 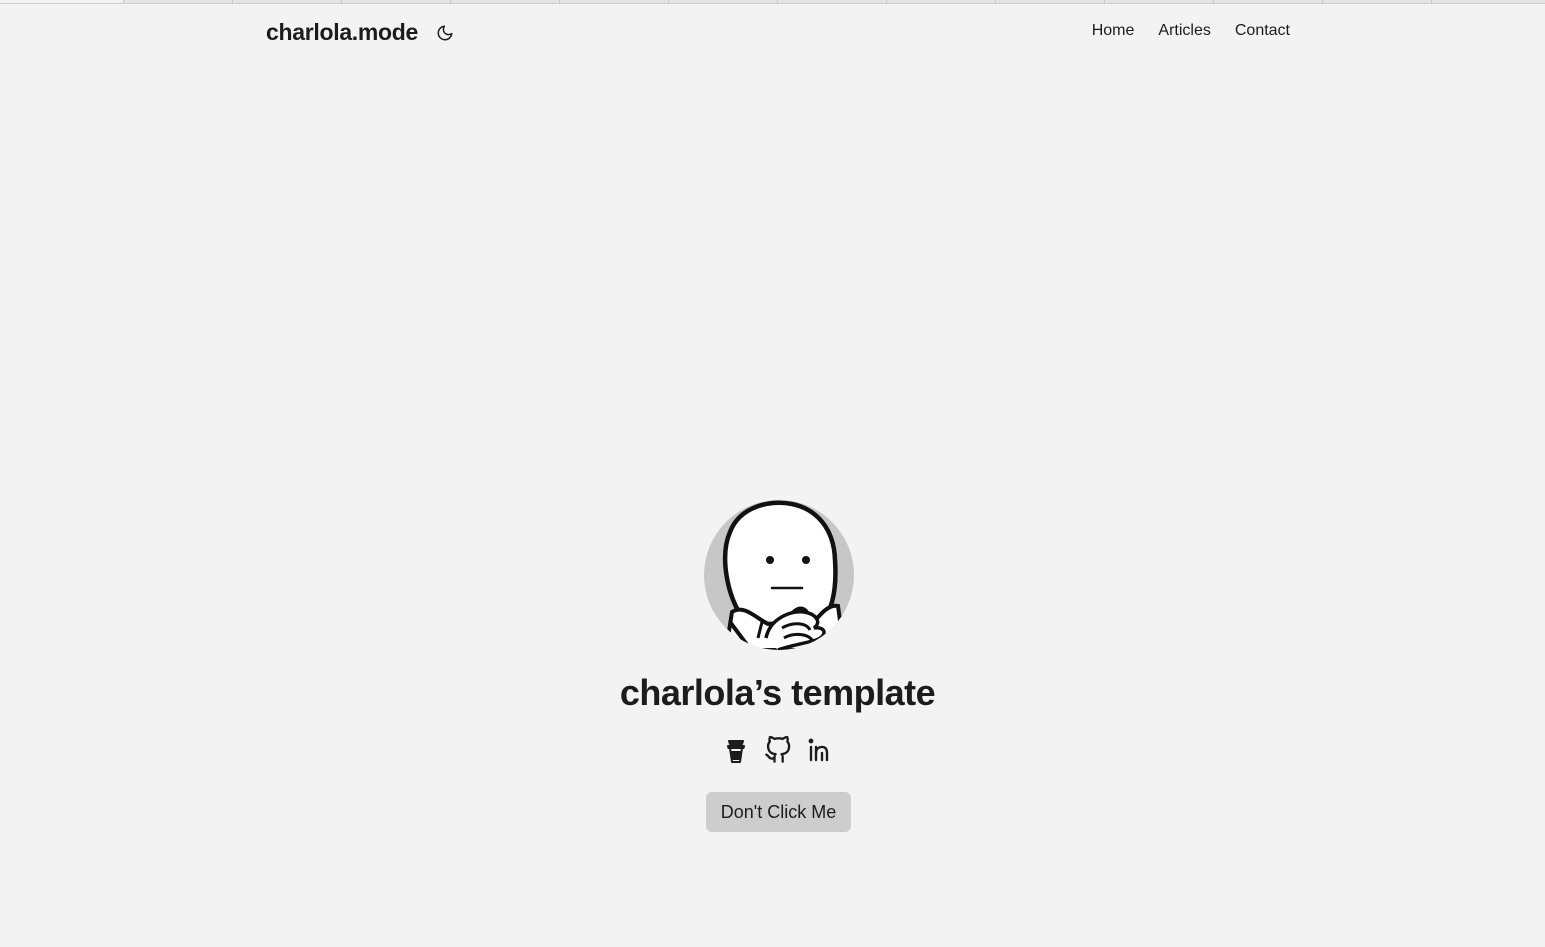 What do you see at coordinates (820, 750) in the screenshot?
I see `linkedin-icon` at bounding box center [820, 750].